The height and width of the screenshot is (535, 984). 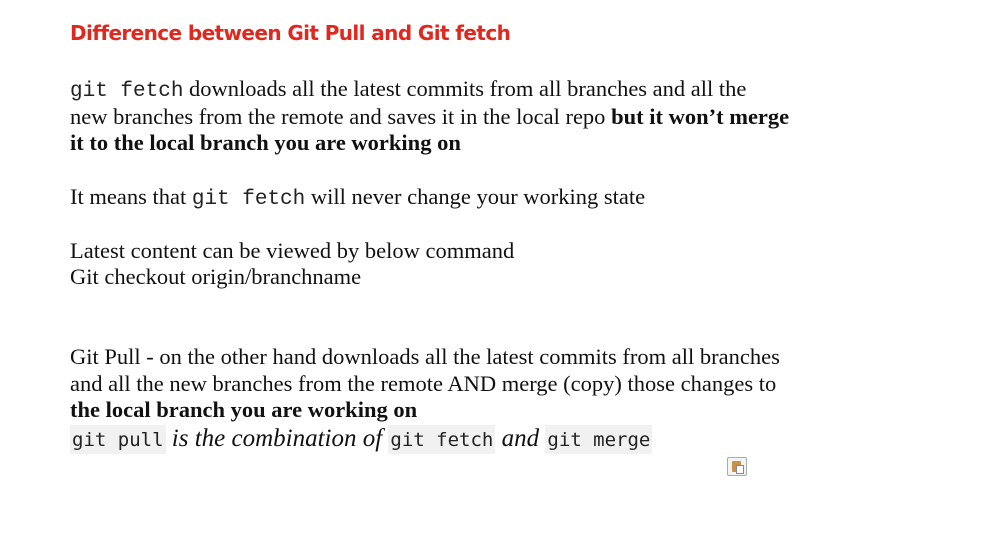 I want to click on italic-text: is the combination of, so click(x=277, y=438).